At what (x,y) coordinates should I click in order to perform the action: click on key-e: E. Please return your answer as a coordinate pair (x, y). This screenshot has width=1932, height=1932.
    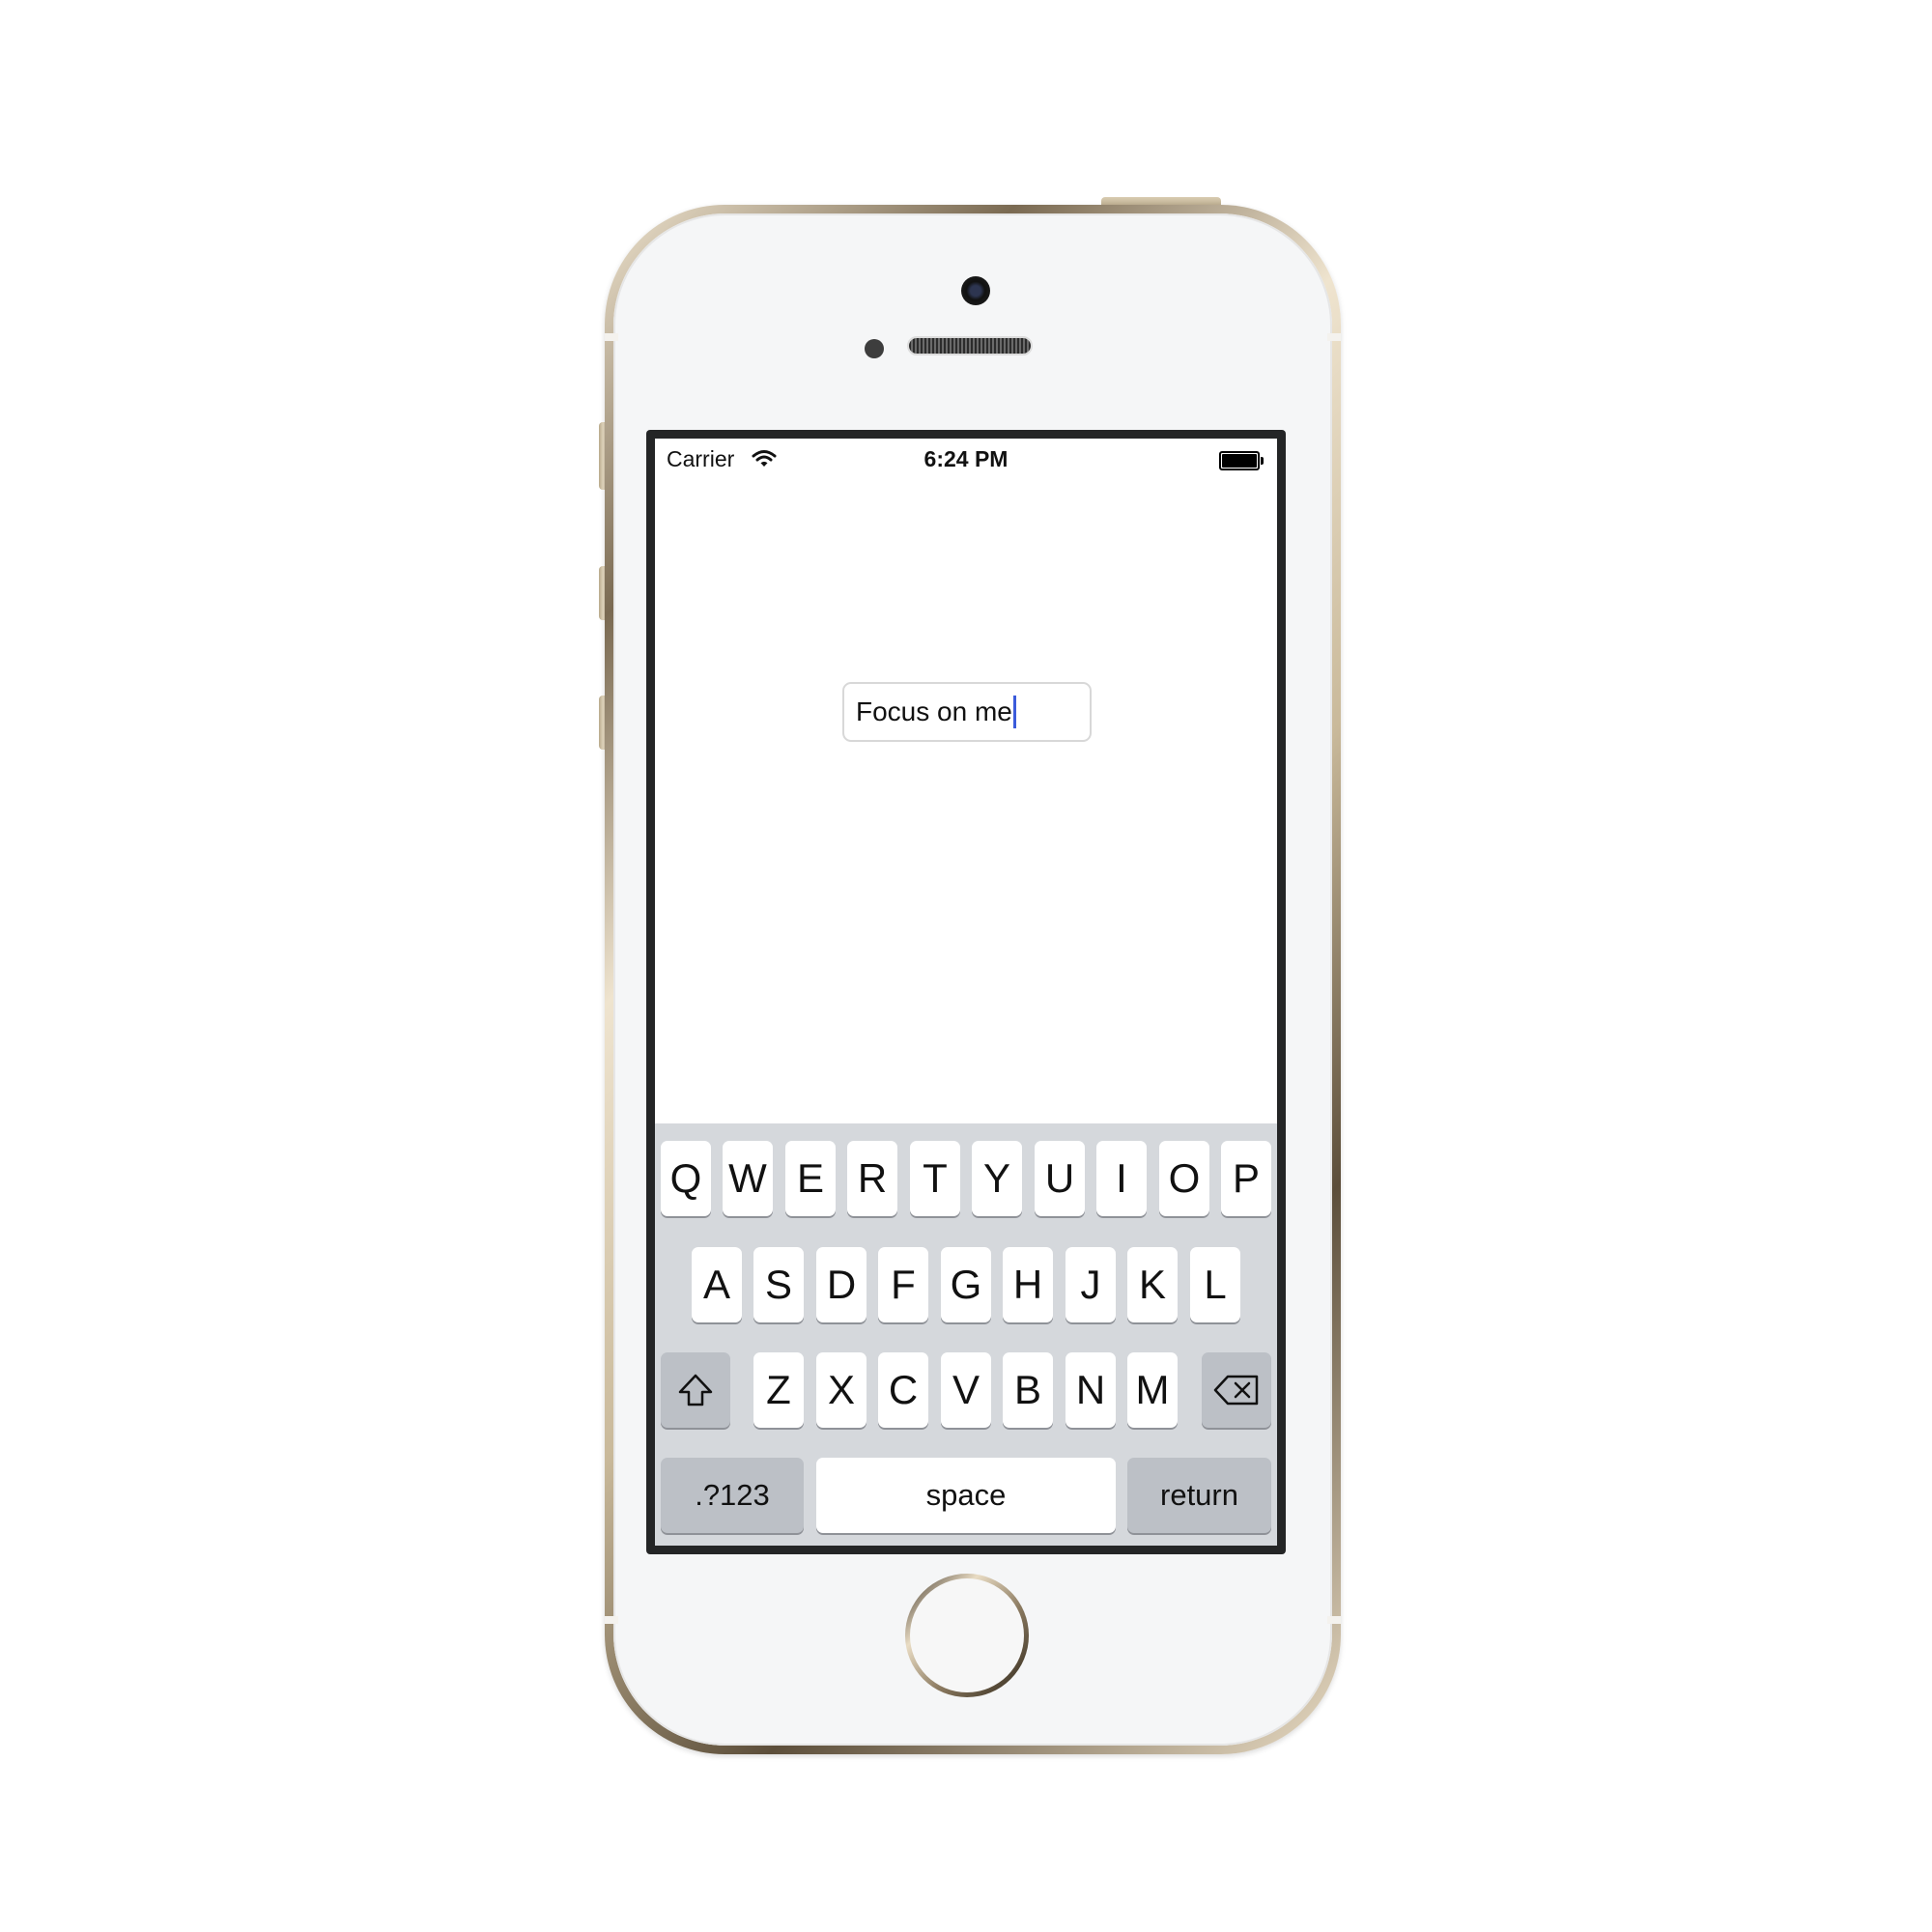
    Looking at the image, I should click on (810, 1178).